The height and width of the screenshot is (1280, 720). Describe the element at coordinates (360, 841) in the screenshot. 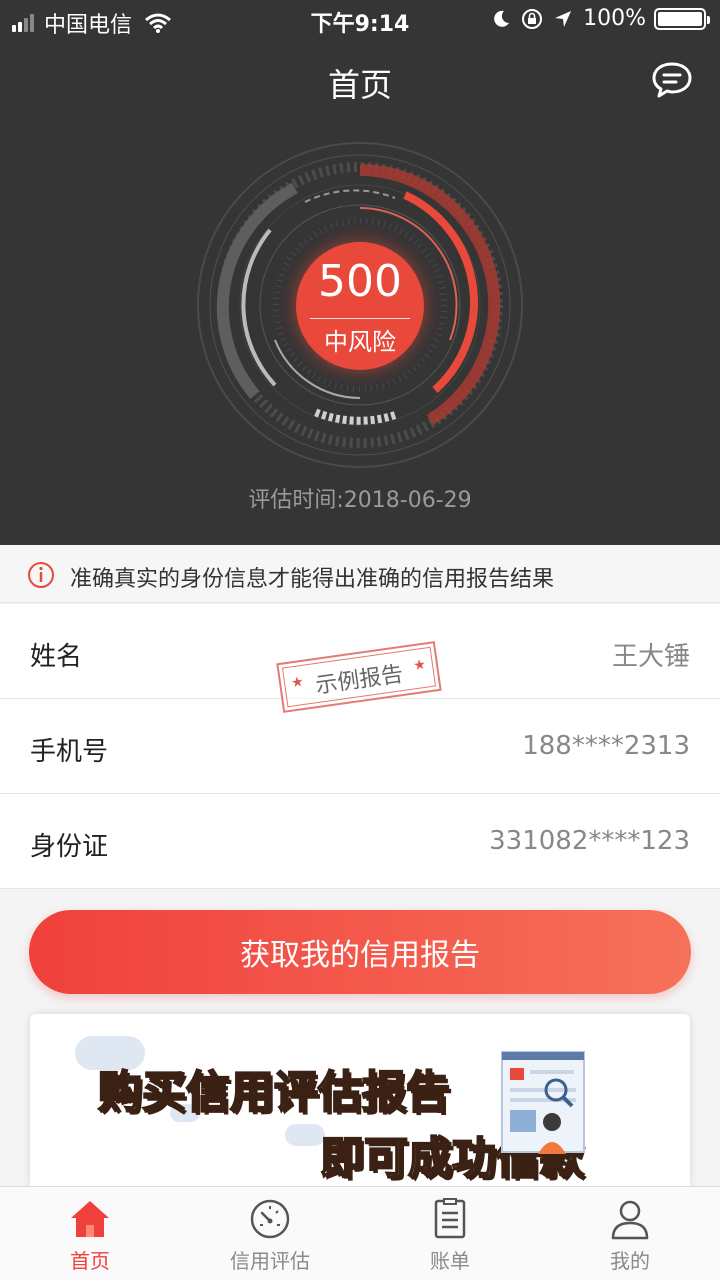

I see `id-card-row: 身份证 331082****123` at that location.